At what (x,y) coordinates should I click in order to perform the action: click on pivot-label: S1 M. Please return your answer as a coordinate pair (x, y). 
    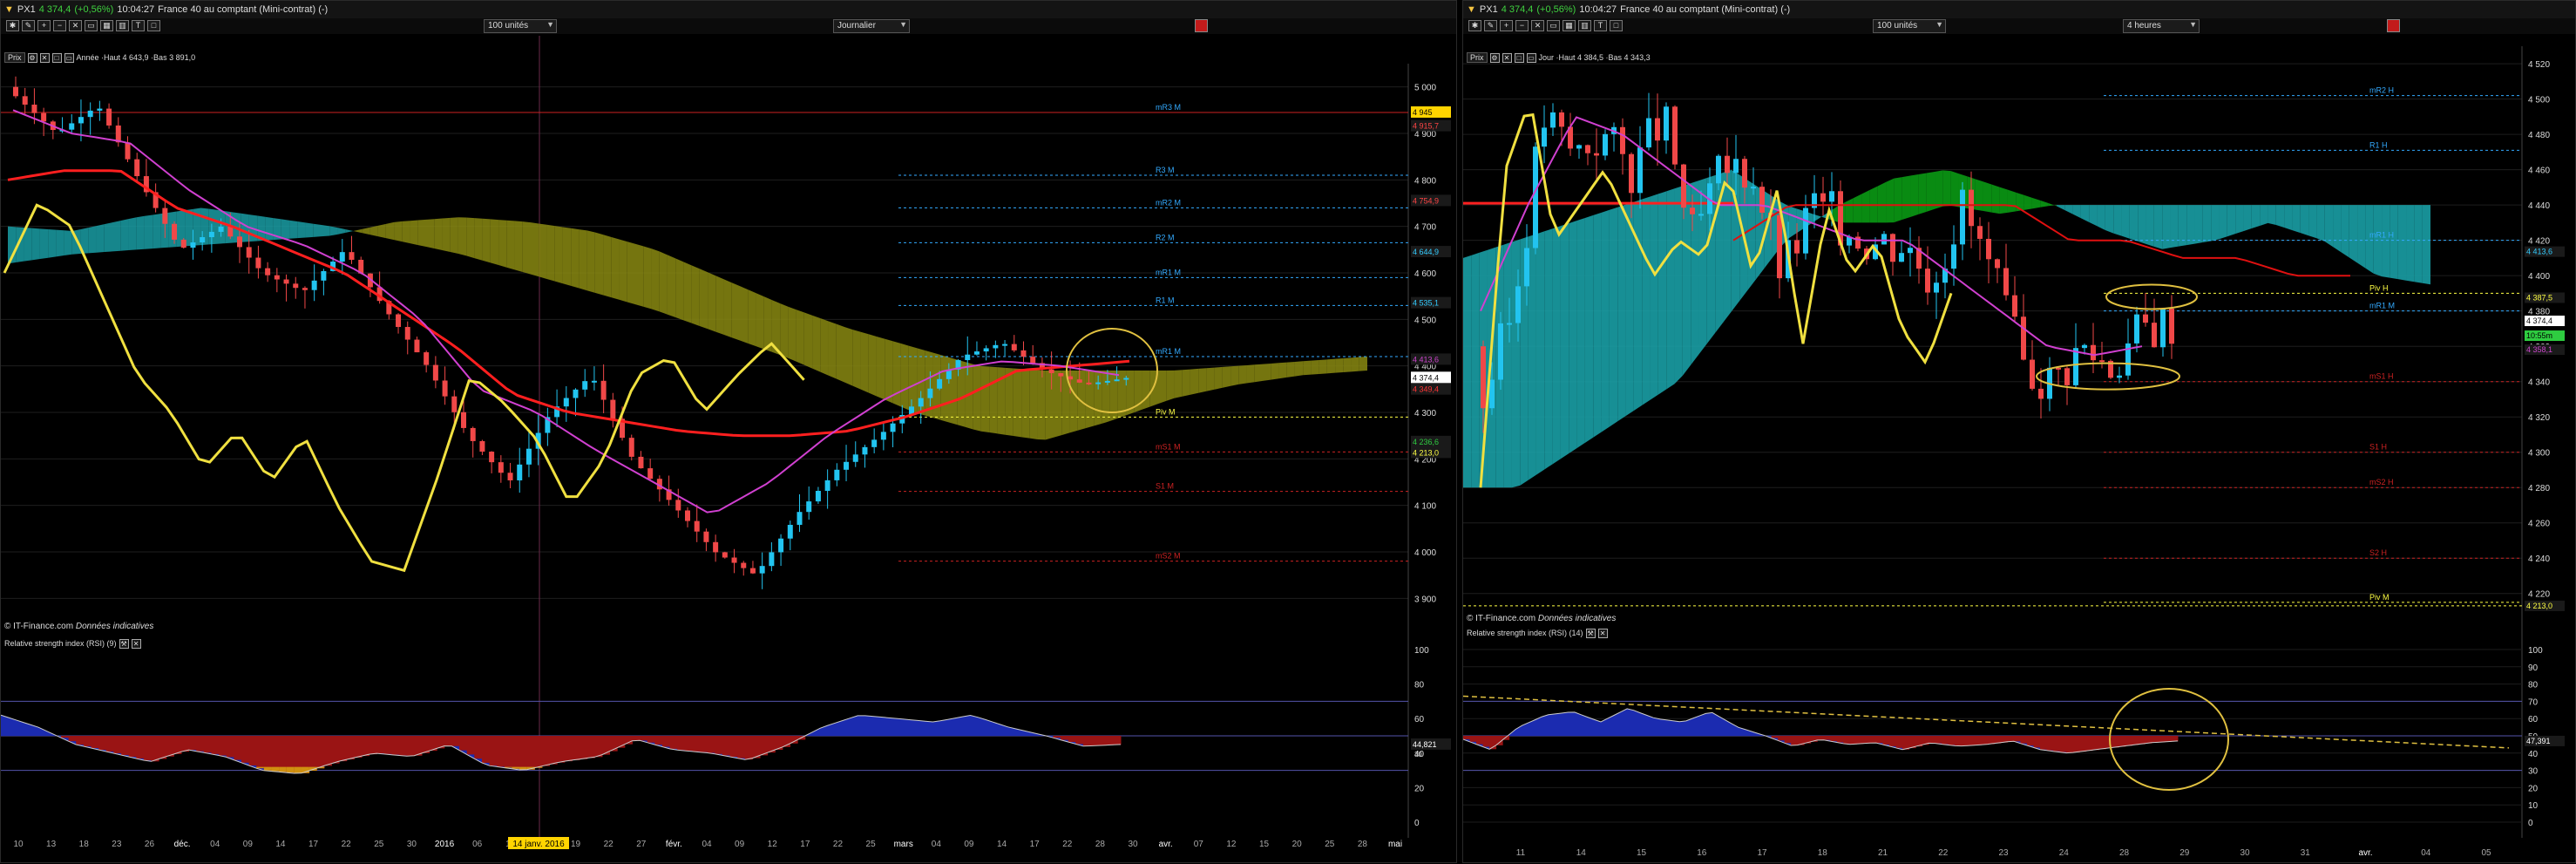
    Looking at the image, I should click on (1165, 486).